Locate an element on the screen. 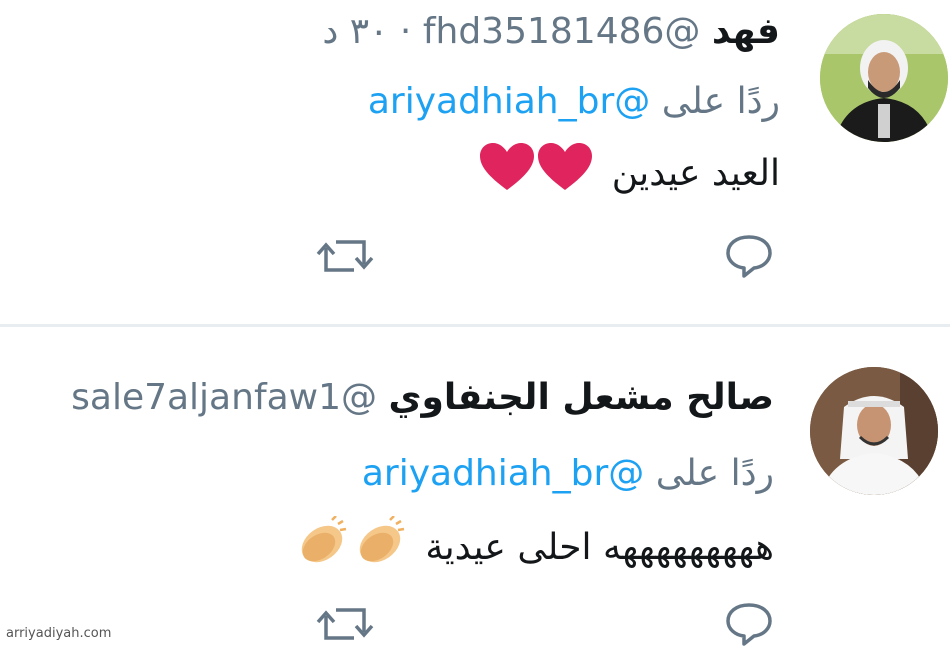 This screenshot has height=650, width=950. clapping-hands-emoji is located at coordinates (350, 548).